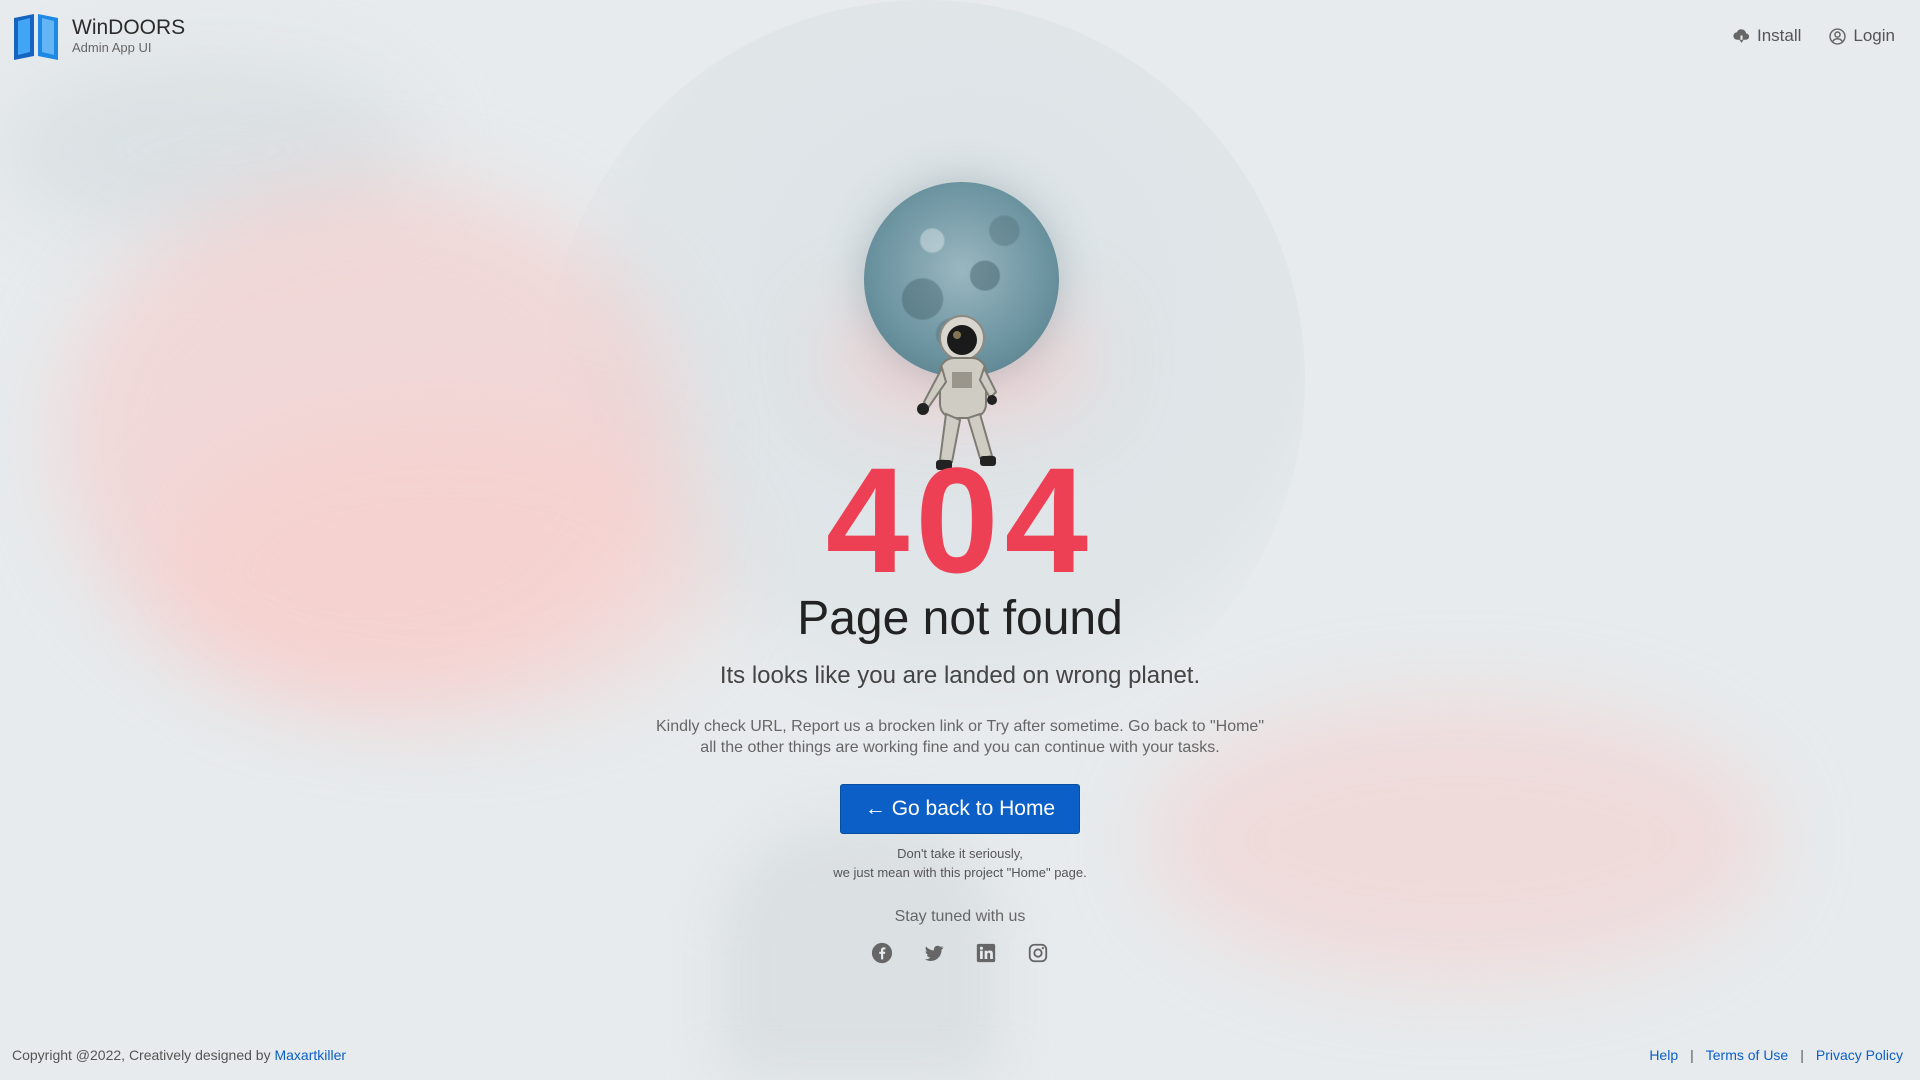 This screenshot has height=1080, width=1920. I want to click on error-code: 404, so click(960, 520).